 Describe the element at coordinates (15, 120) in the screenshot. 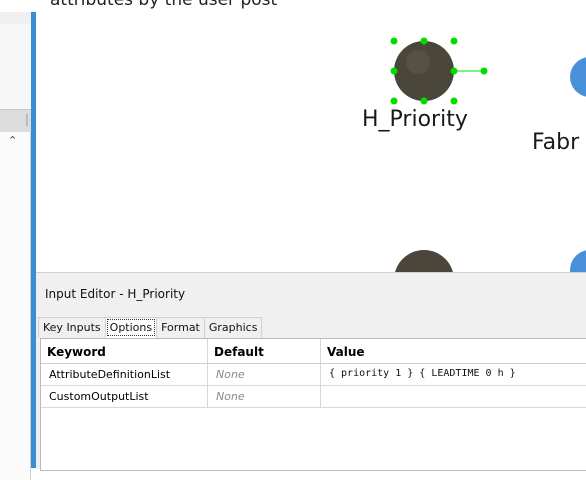

I see `left-panel-header` at that location.